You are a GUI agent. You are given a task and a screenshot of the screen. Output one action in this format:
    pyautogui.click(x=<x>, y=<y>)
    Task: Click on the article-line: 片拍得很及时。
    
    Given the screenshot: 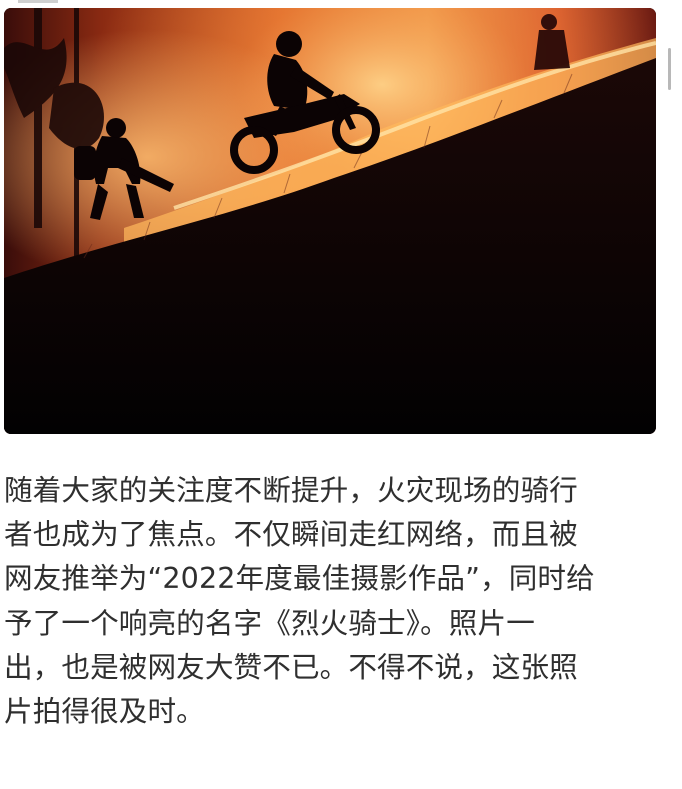 What is the action you would take?
    pyautogui.click(x=104, y=711)
    